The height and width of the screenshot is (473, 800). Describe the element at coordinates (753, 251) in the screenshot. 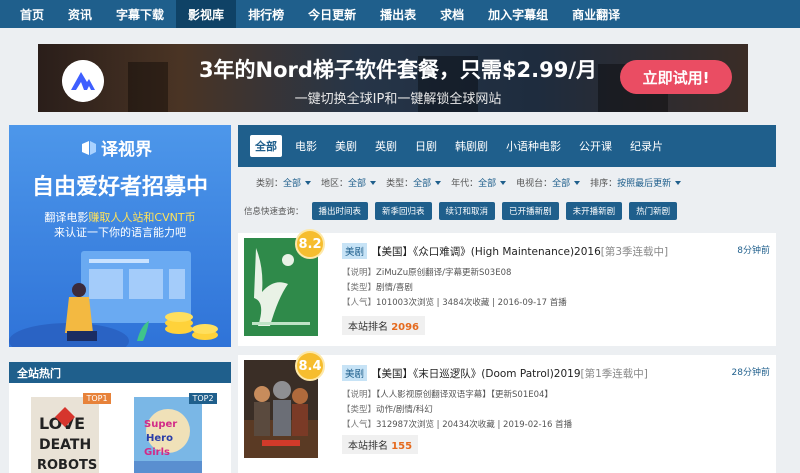

I see `update-time: 8分钟前` at that location.